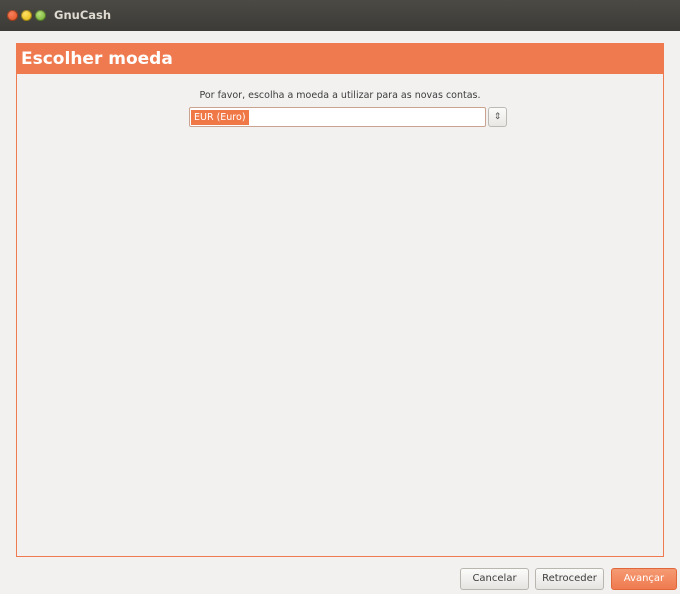 This screenshot has width=680, height=594. I want to click on page-title: Escolher moeda, so click(340, 59).